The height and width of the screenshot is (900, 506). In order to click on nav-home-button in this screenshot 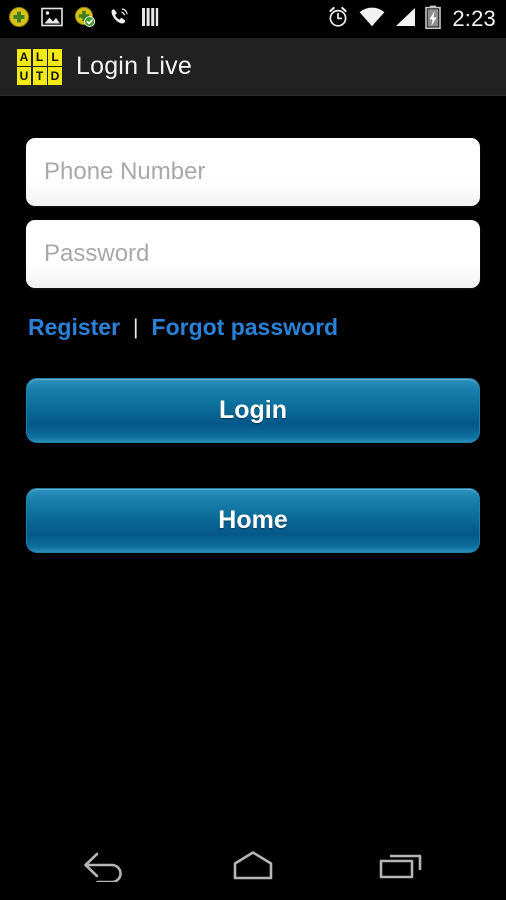, I will do `click(253, 867)`.